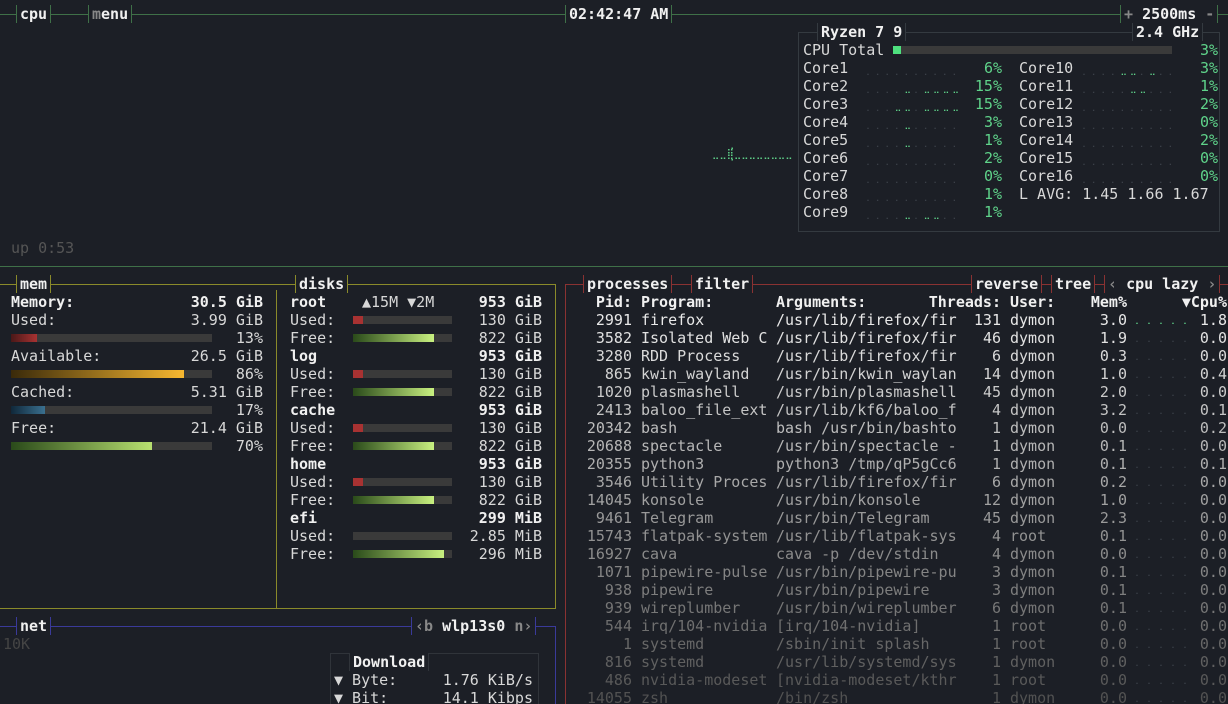 The height and width of the screenshot is (704, 1228). I want to click on interval-increase-button: +, so click(1128, 14).